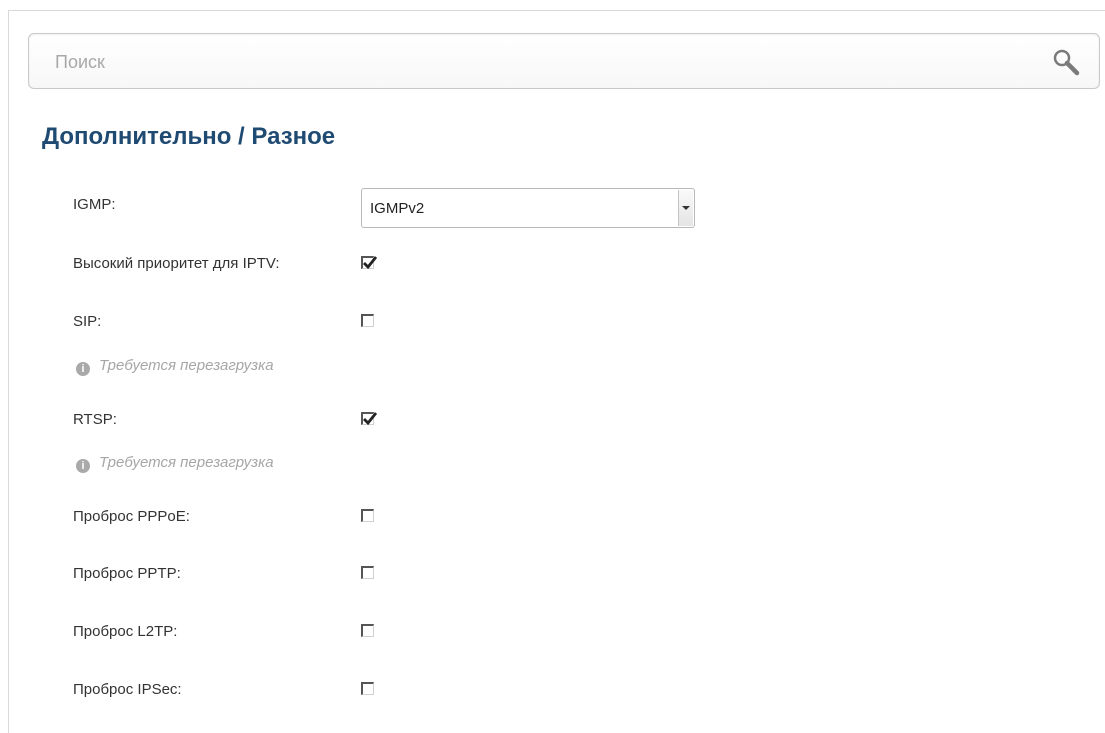 The image size is (1105, 733). What do you see at coordinates (367, 572) in the screenshot?
I see `pptp-passthrough-checkbox` at bounding box center [367, 572].